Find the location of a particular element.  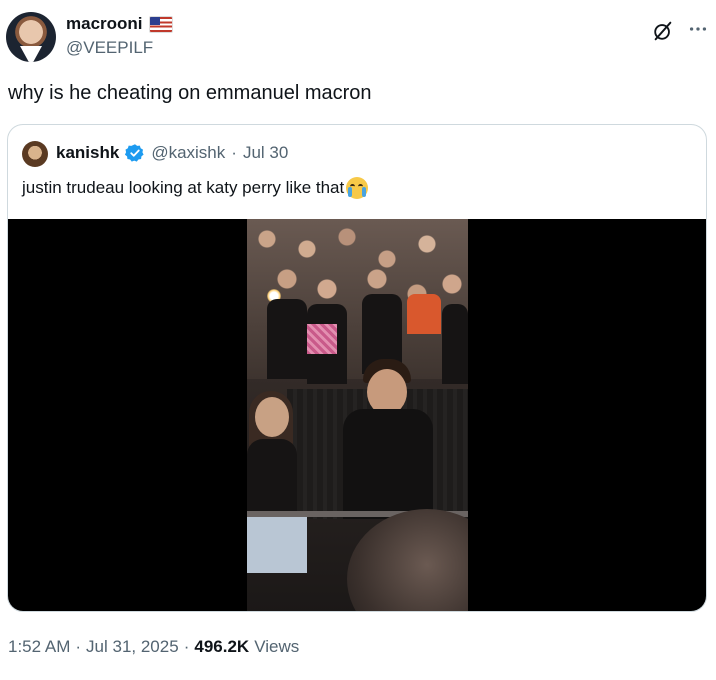

author-name-row: macrooni is located at coordinates (119, 24).